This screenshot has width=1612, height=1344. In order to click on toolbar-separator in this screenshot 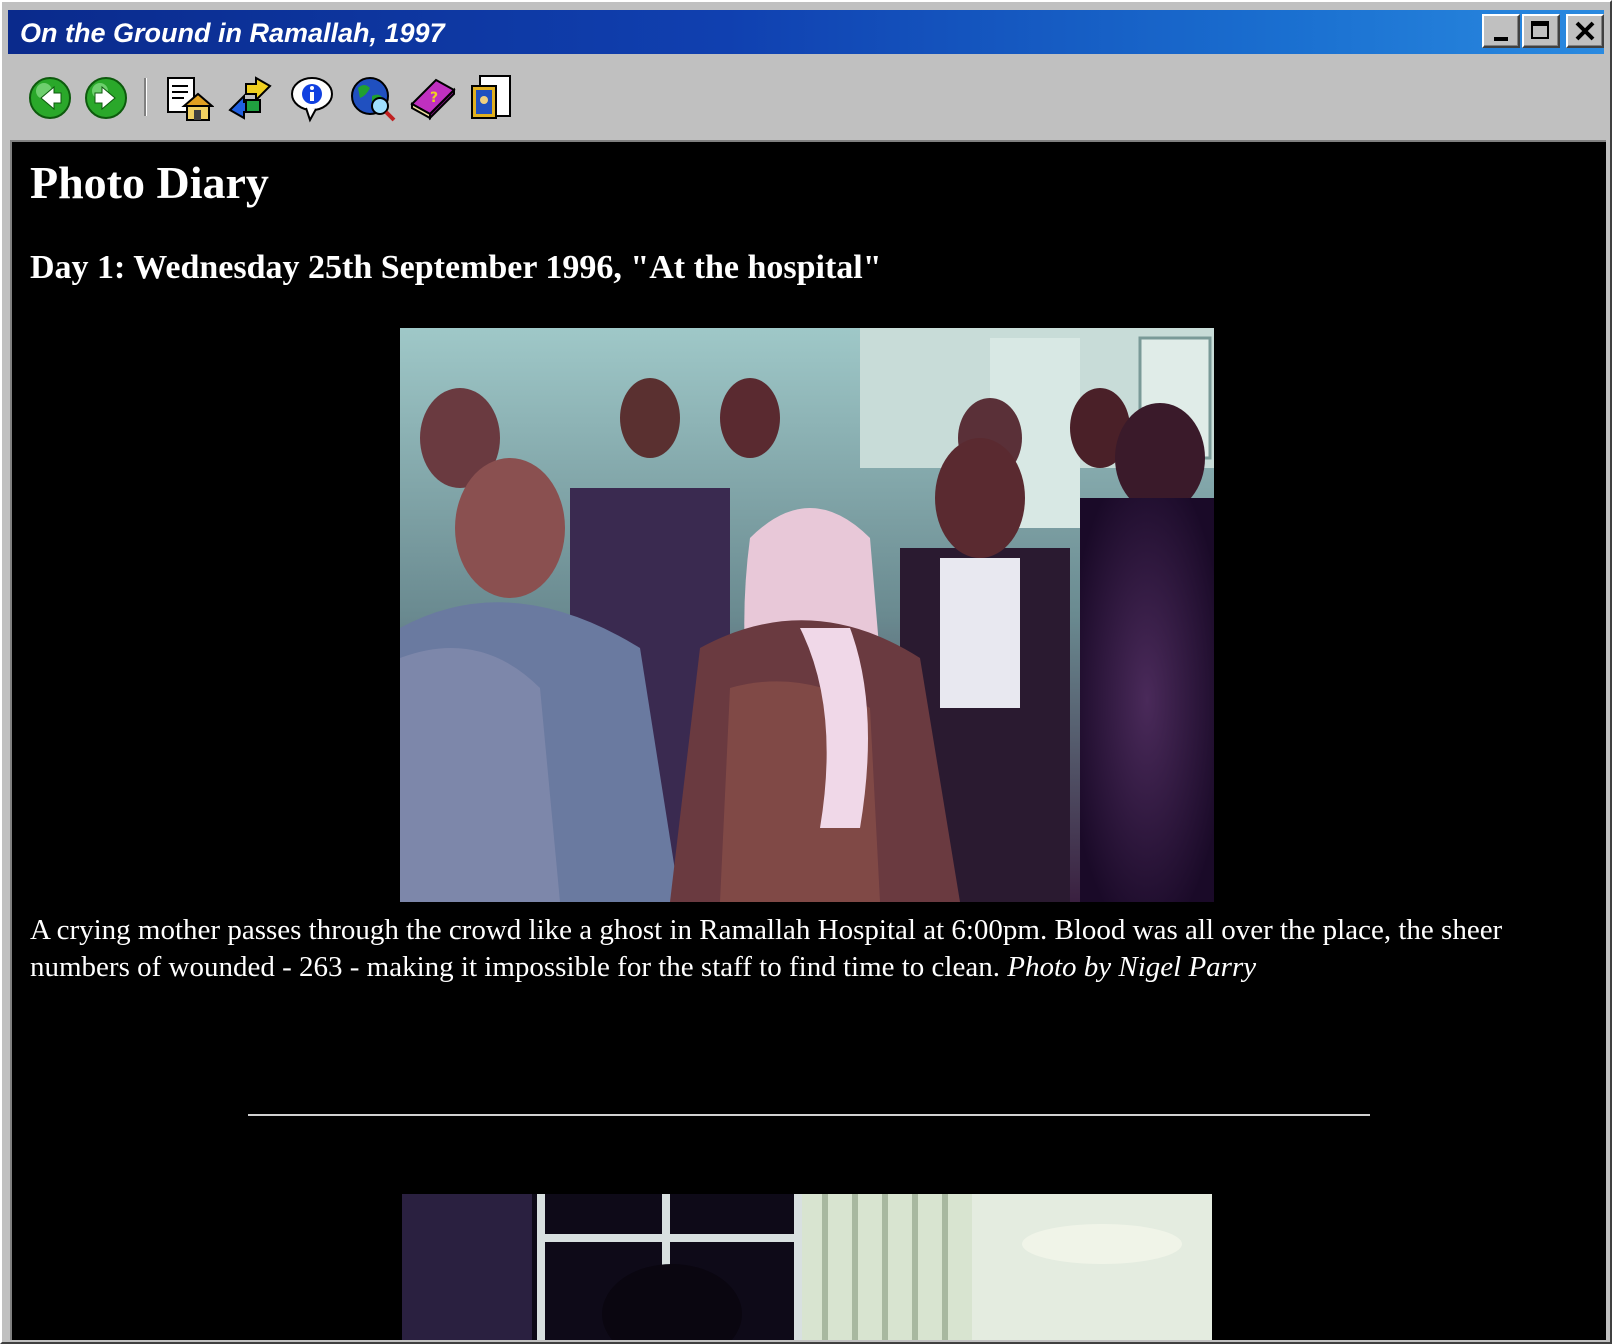, I will do `click(145, 97)`.